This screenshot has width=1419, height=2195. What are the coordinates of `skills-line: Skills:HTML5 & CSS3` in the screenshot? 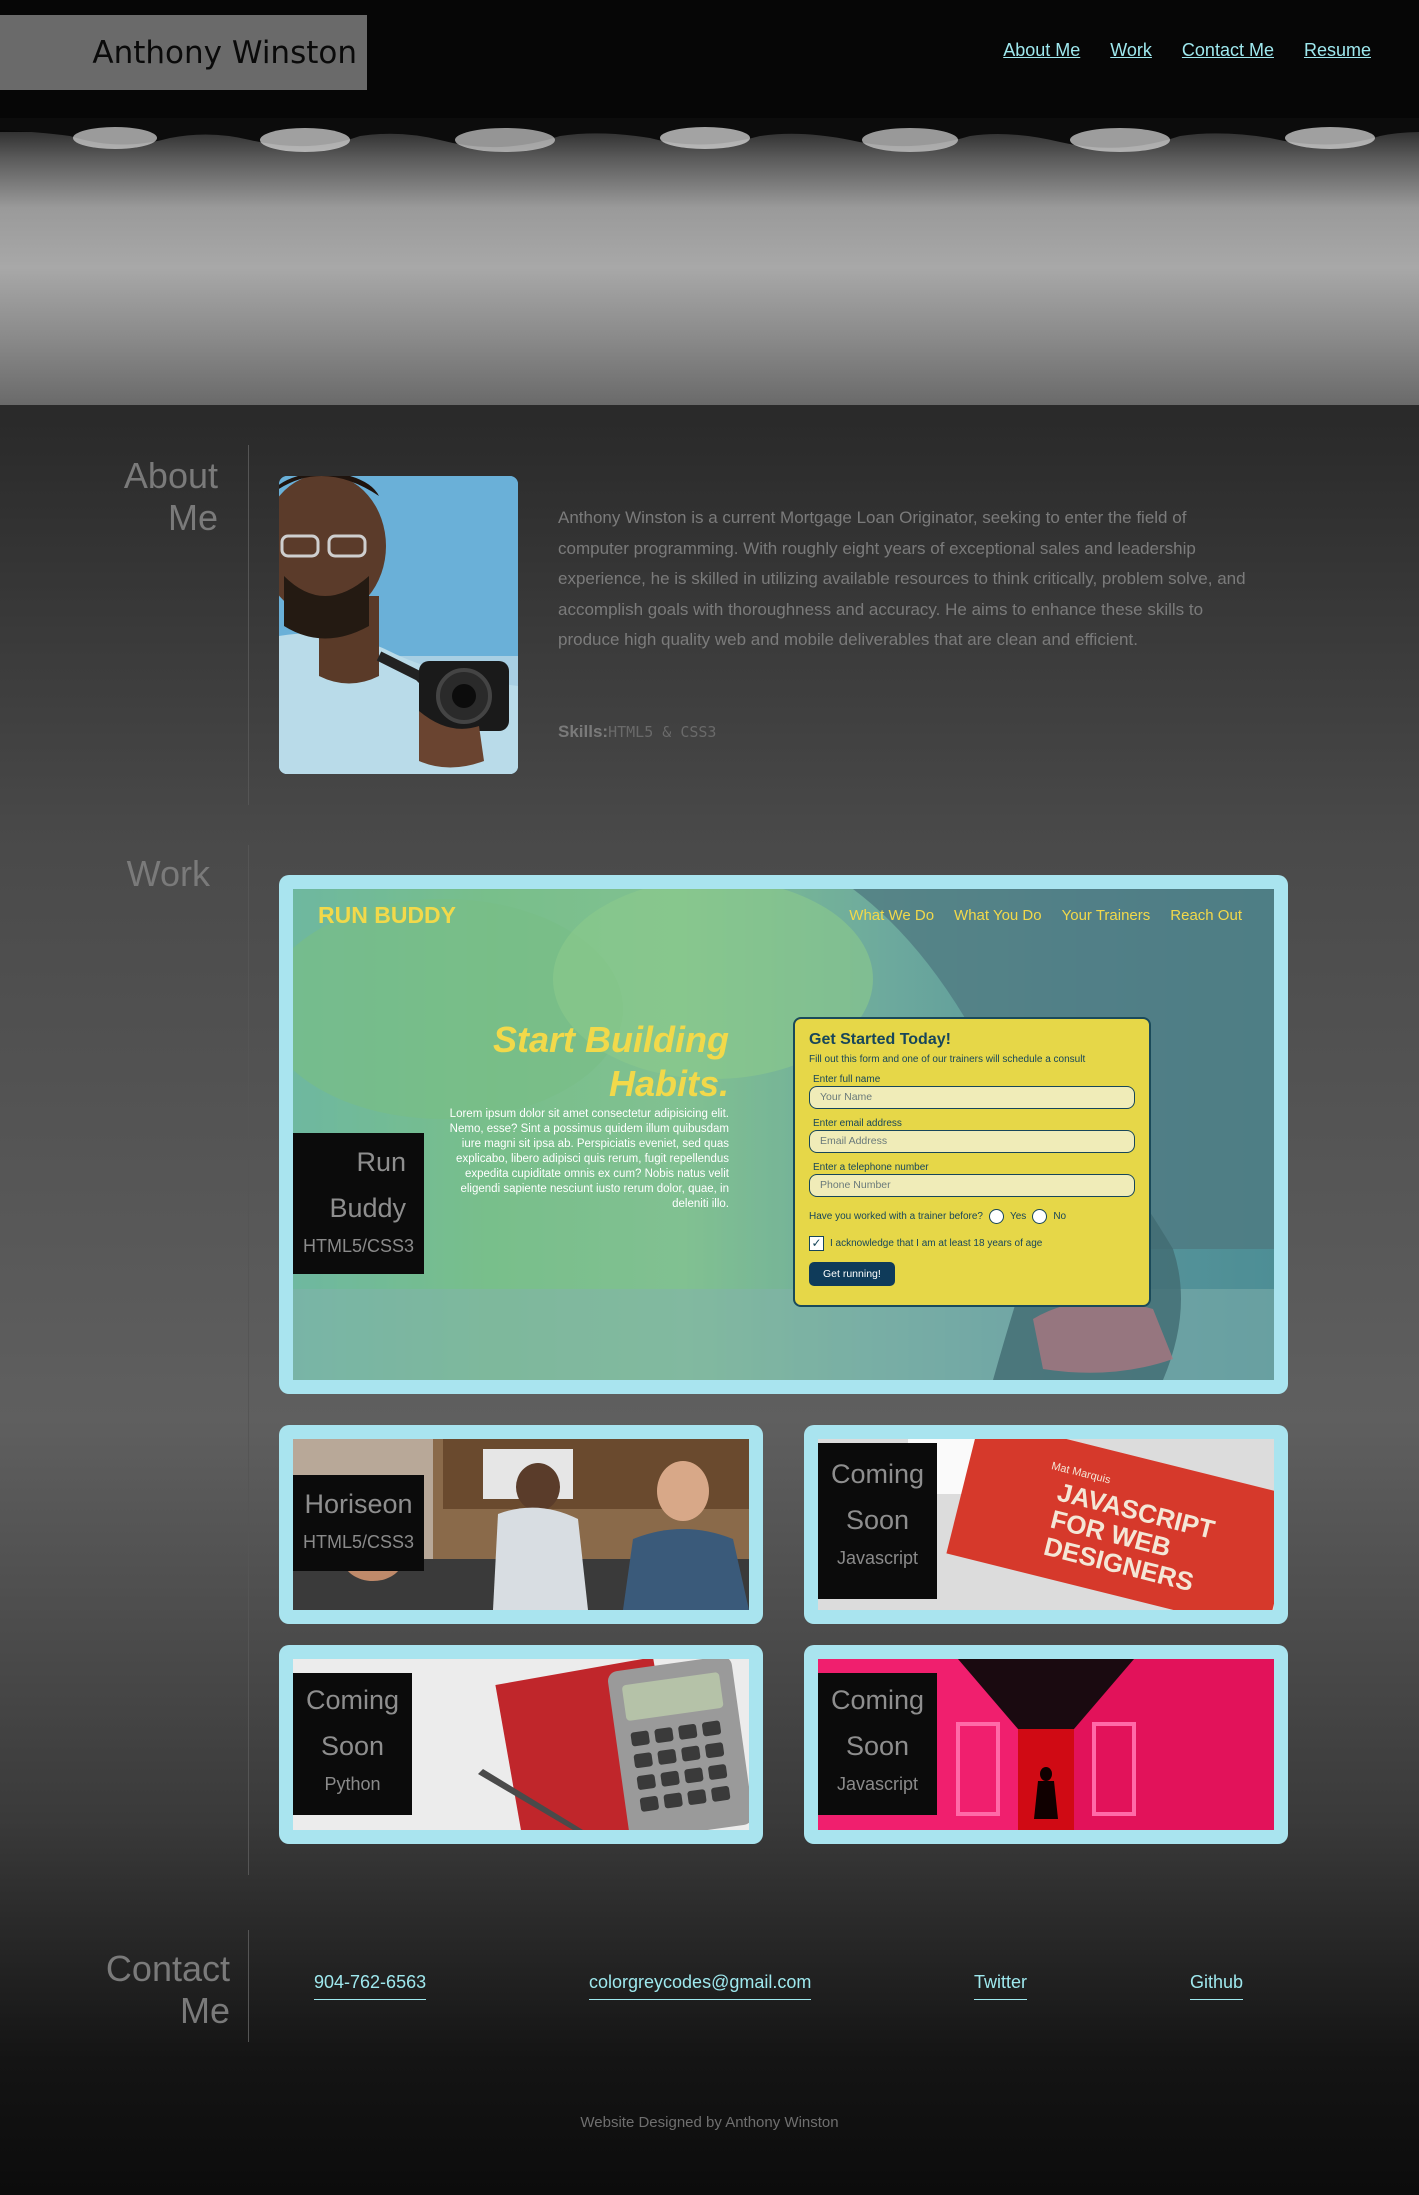 It's located at (637, 732).